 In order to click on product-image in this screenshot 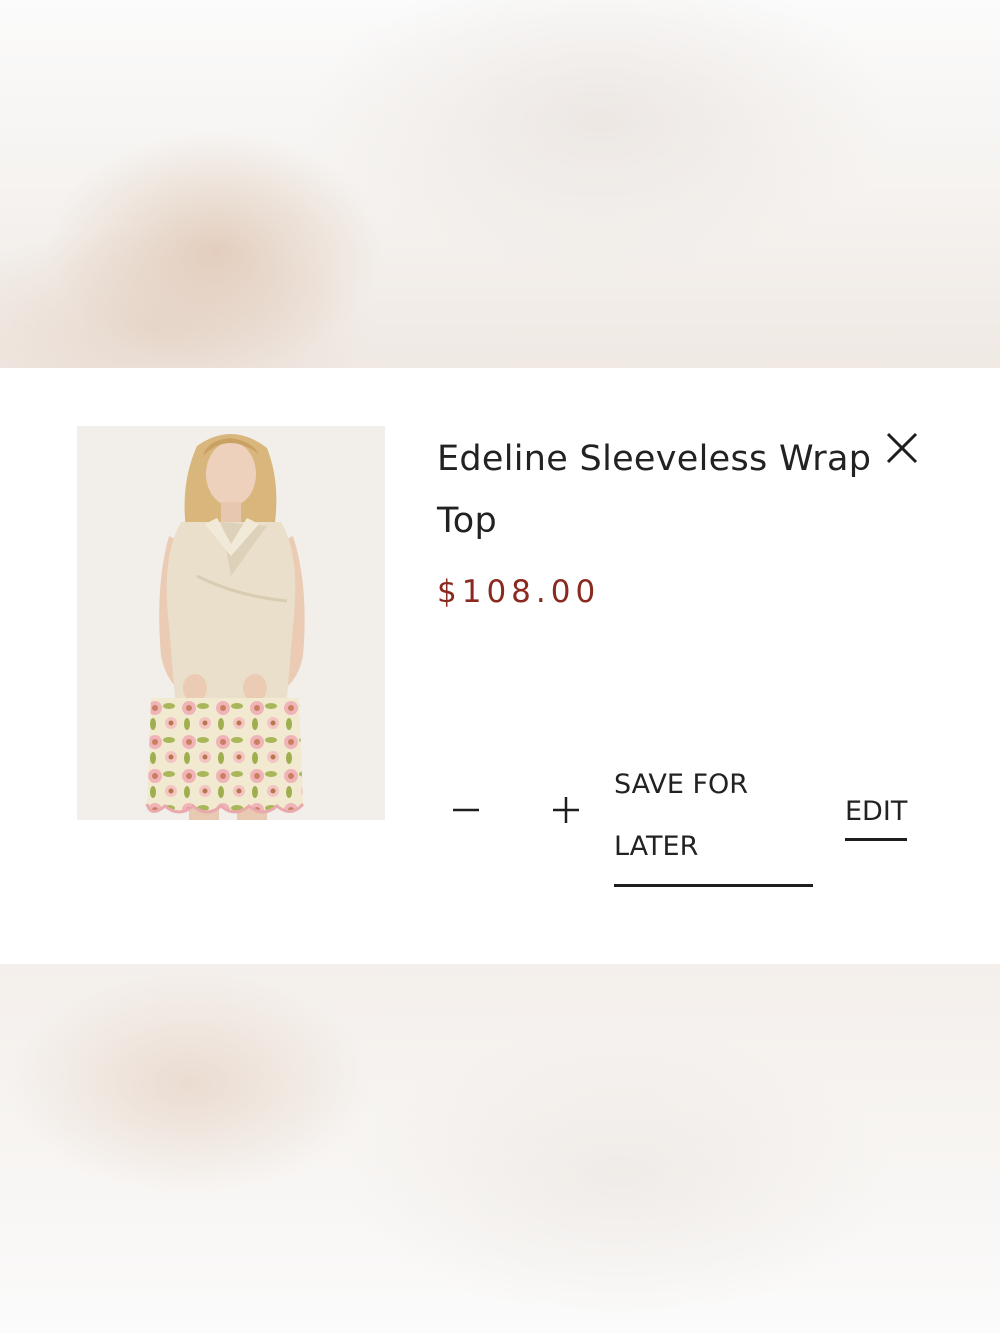, I will do `click(231, 623)`.